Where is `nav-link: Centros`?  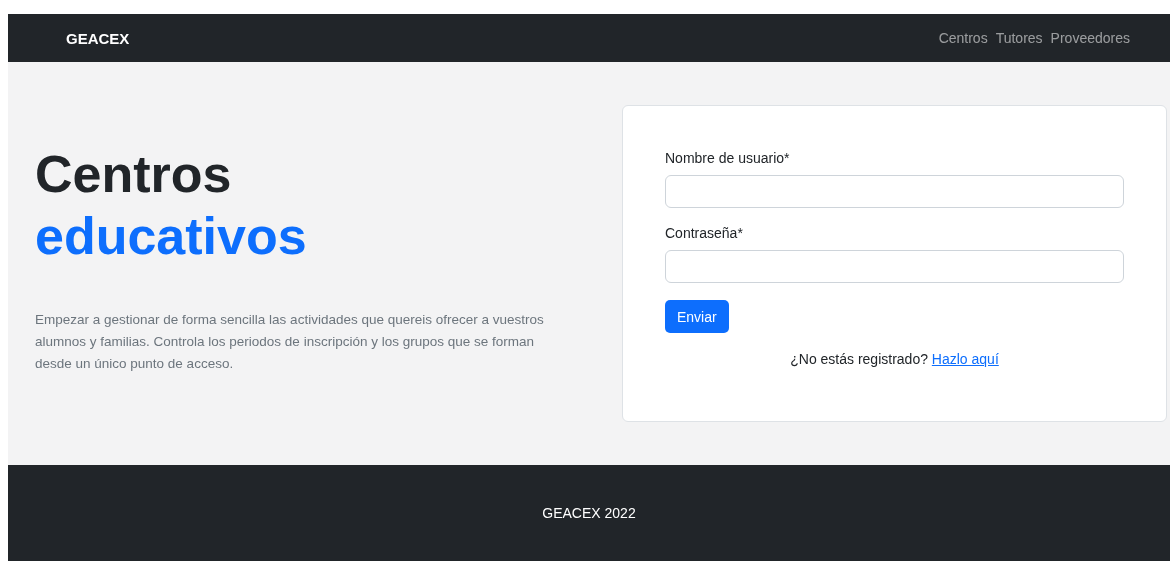
nav-link: Centros is located at coordinates (963, 38).